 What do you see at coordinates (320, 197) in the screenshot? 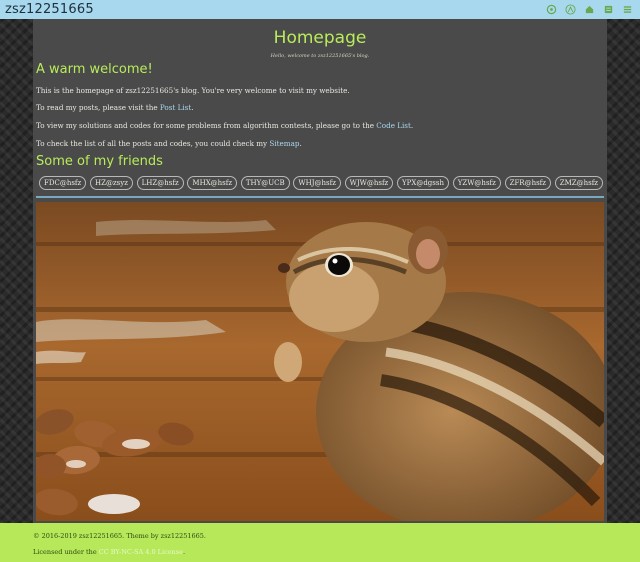
I see `section-divider` at bounding box center [320, 197].